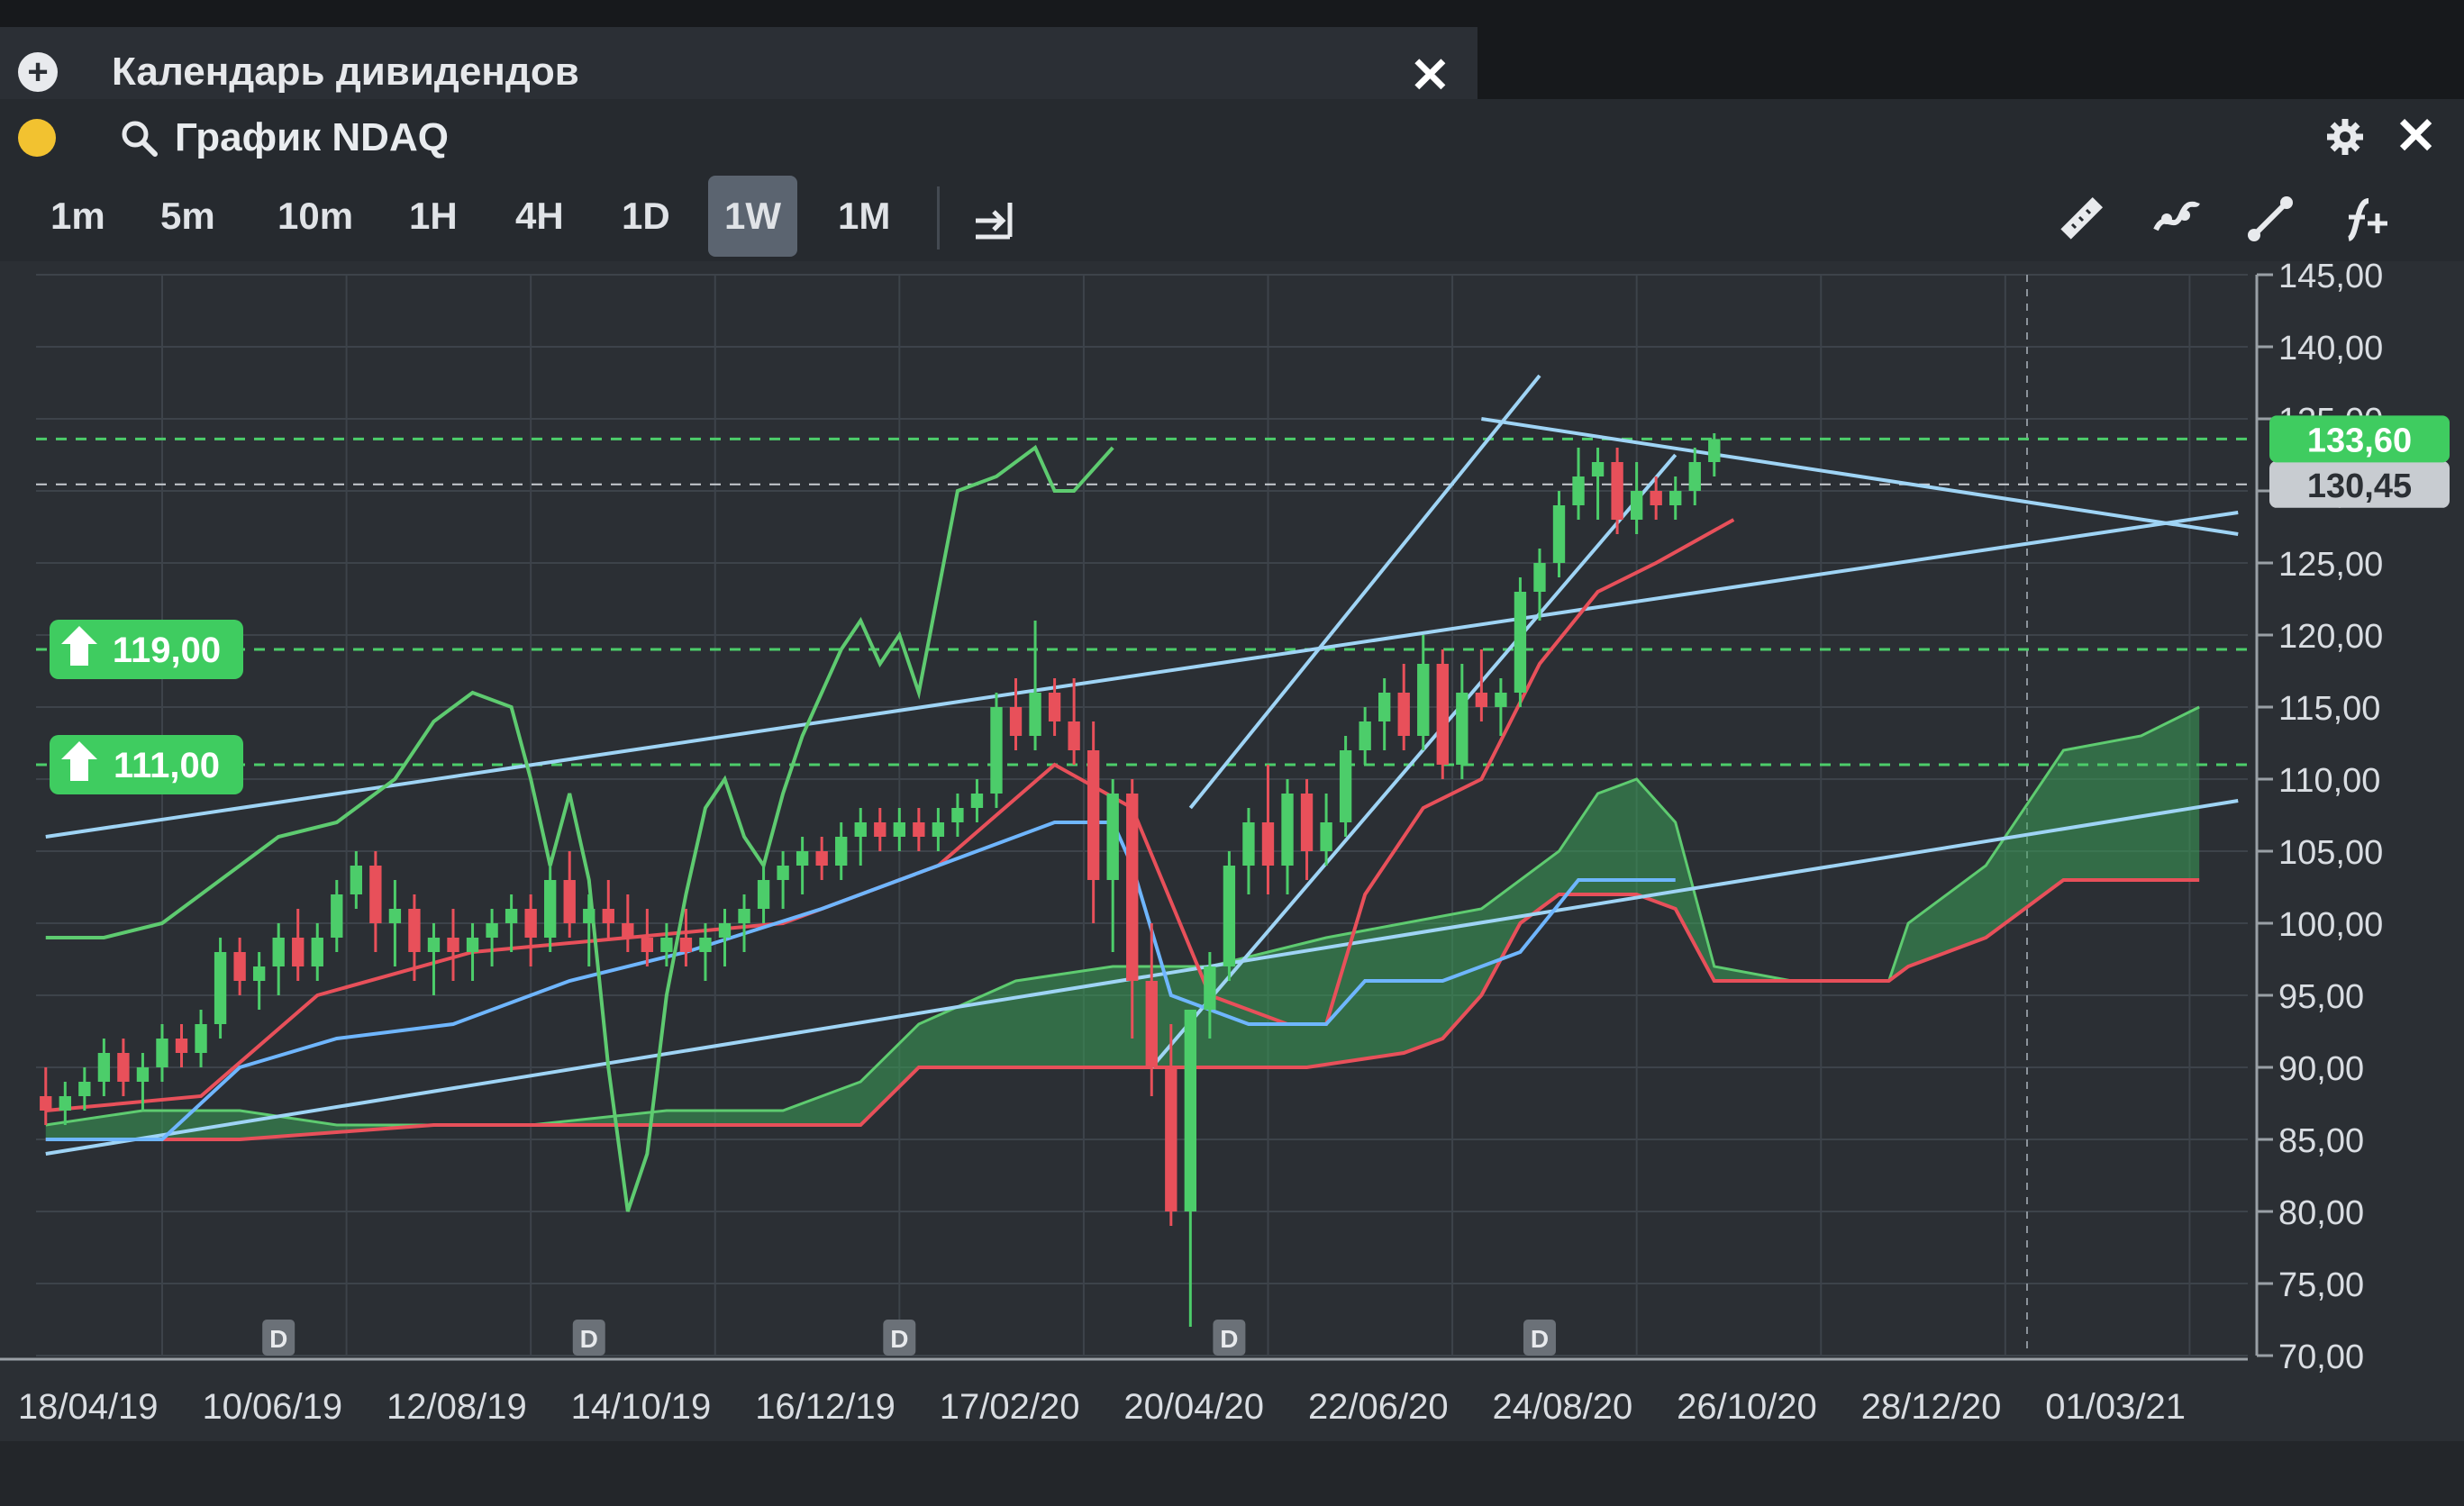  Describe the element at coordinates (995, 219) in the screenshot. I see `arrow-to-end-icon` at that location.